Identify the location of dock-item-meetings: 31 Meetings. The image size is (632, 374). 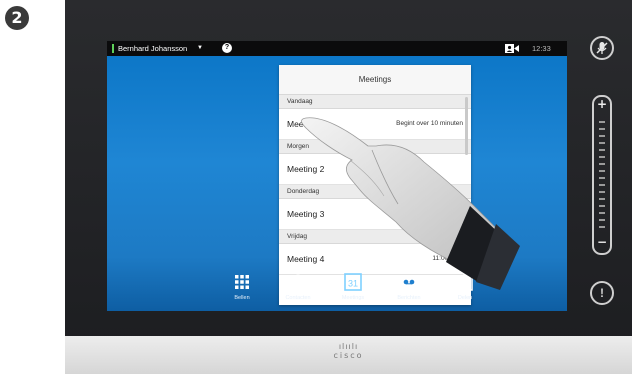
(353, 287).